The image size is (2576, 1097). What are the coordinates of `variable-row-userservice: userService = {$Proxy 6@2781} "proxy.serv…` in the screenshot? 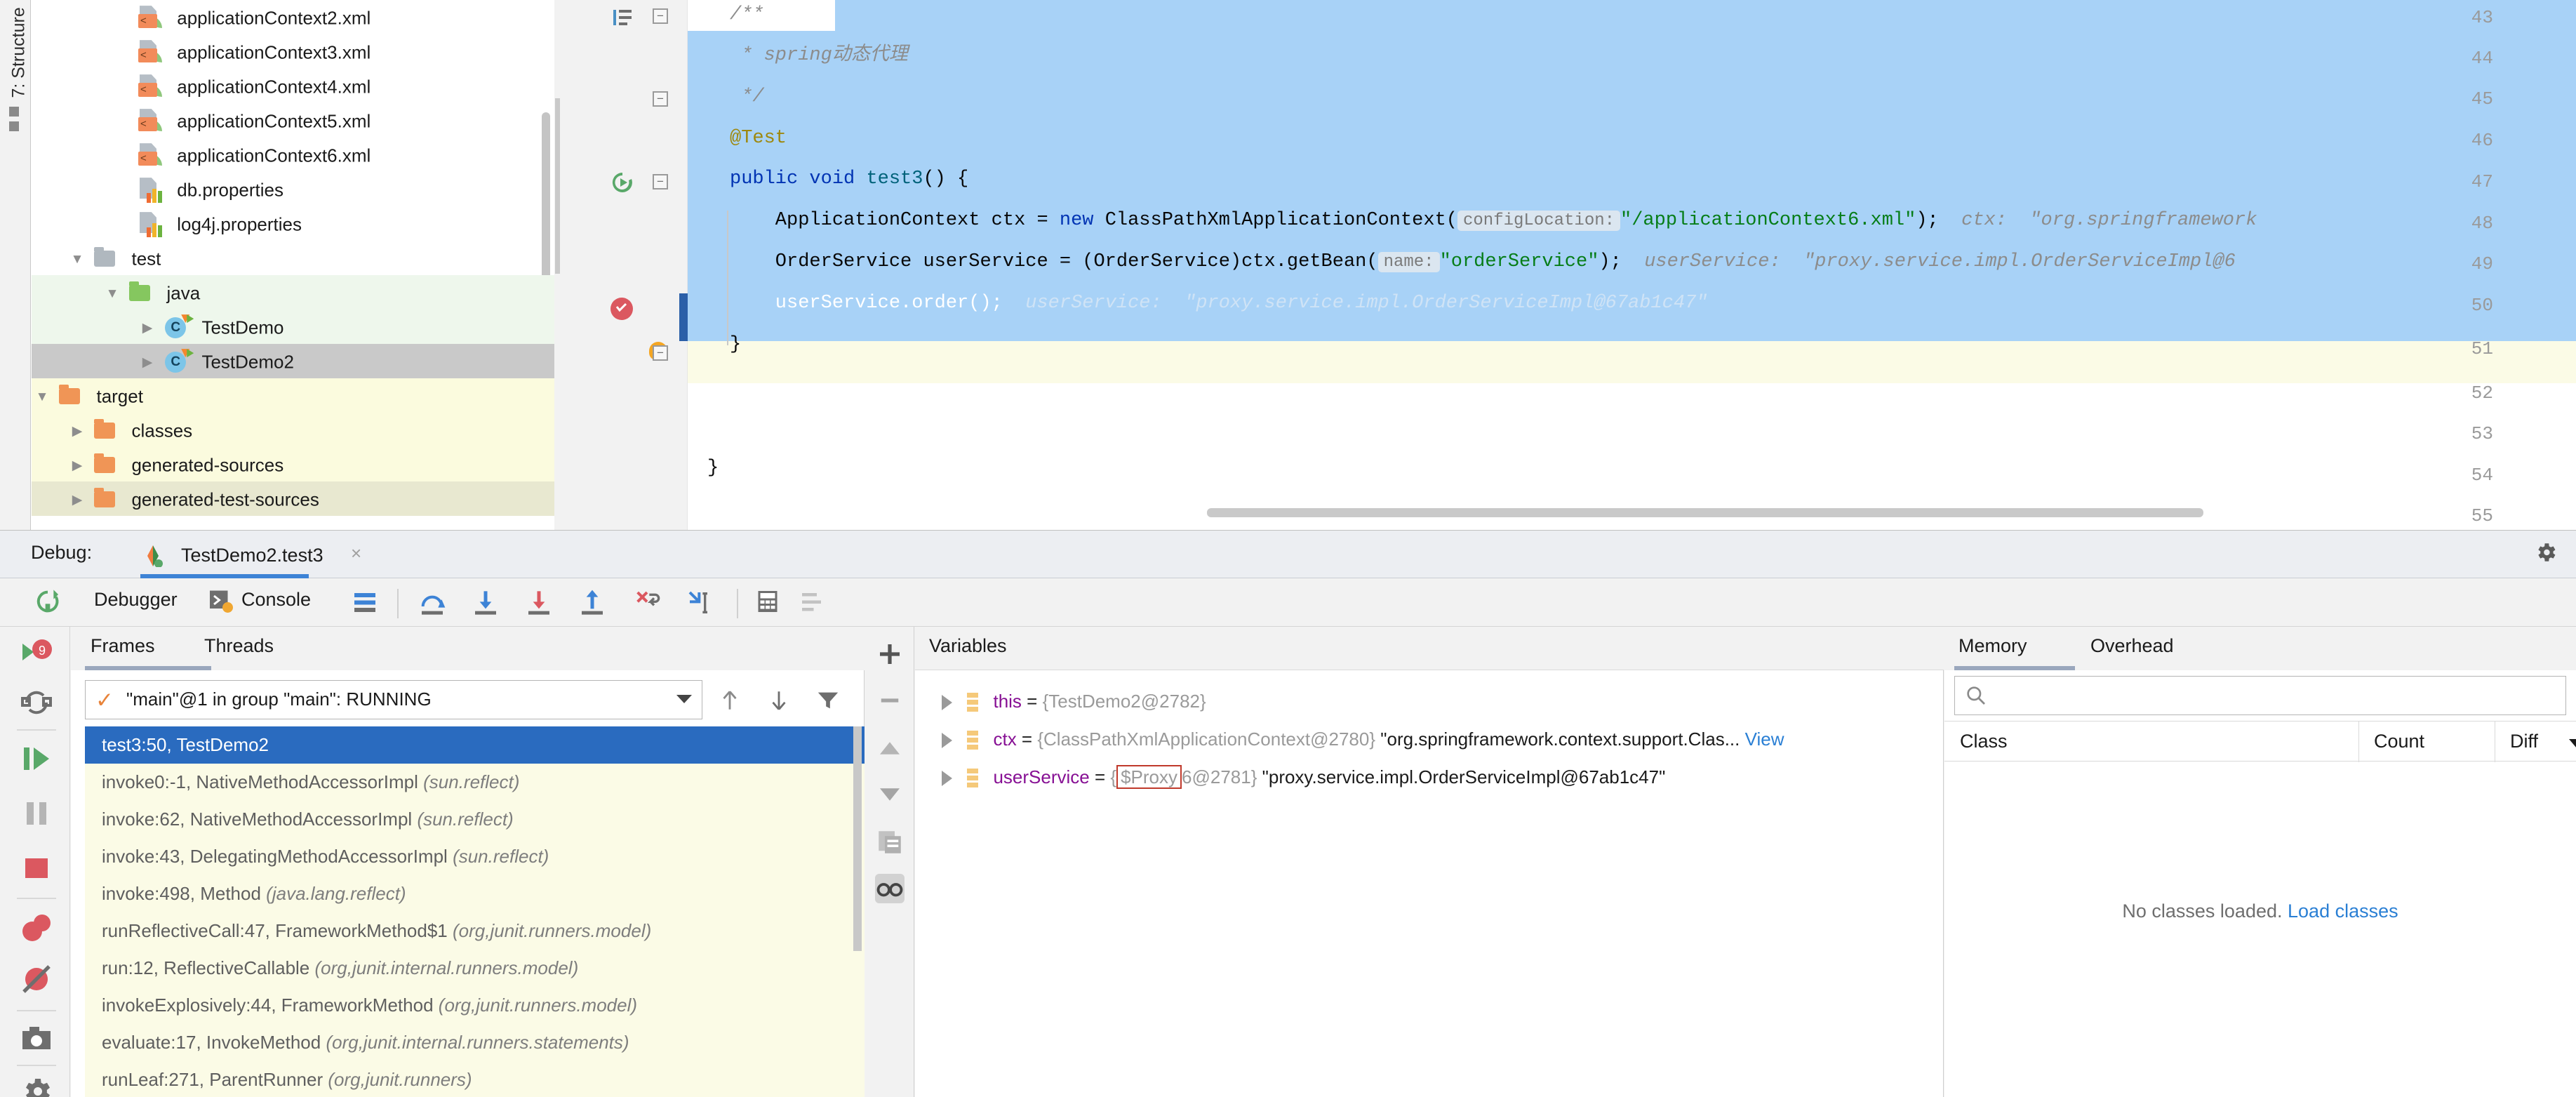 It's located at (1303, 777).